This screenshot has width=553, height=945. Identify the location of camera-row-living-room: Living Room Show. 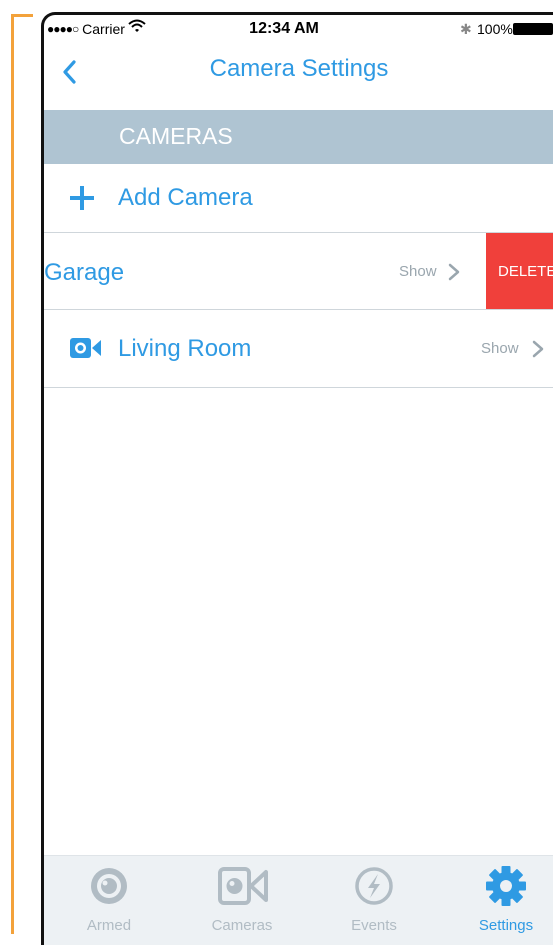
(298, 349).